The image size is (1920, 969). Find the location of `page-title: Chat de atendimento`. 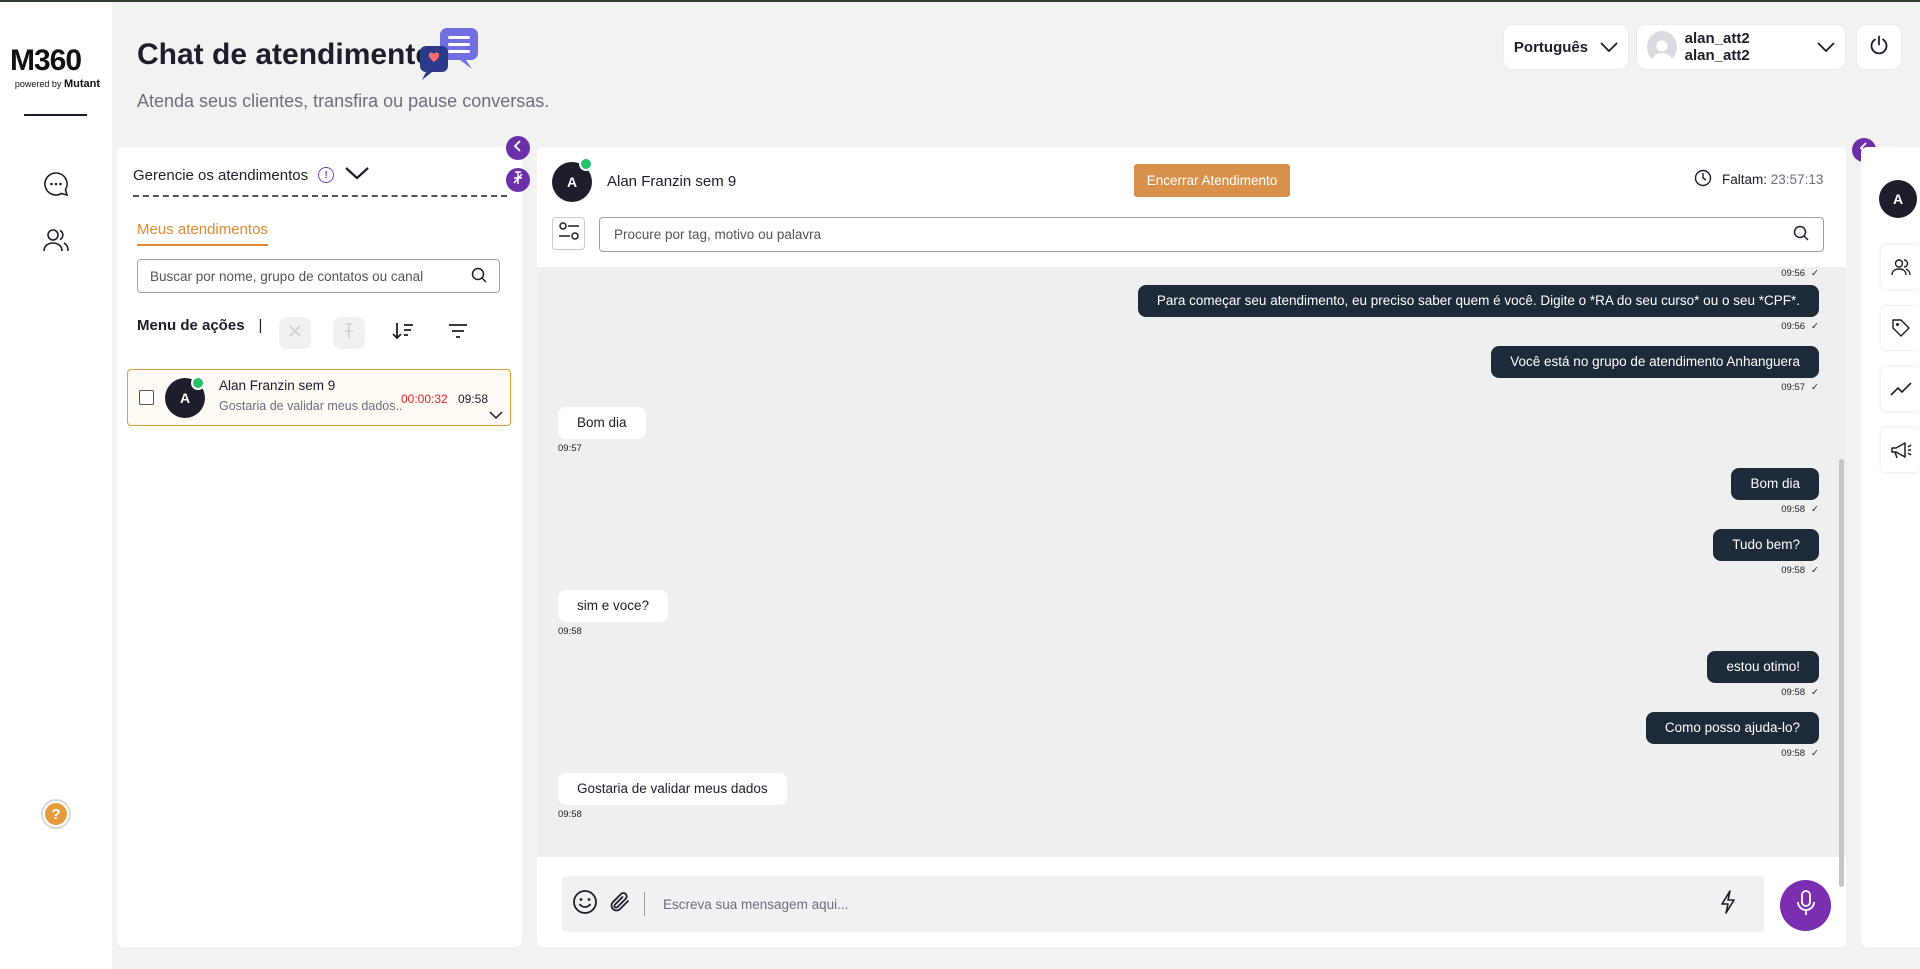

page-title: Chat de atendimento is located at coordinates (285, 54).